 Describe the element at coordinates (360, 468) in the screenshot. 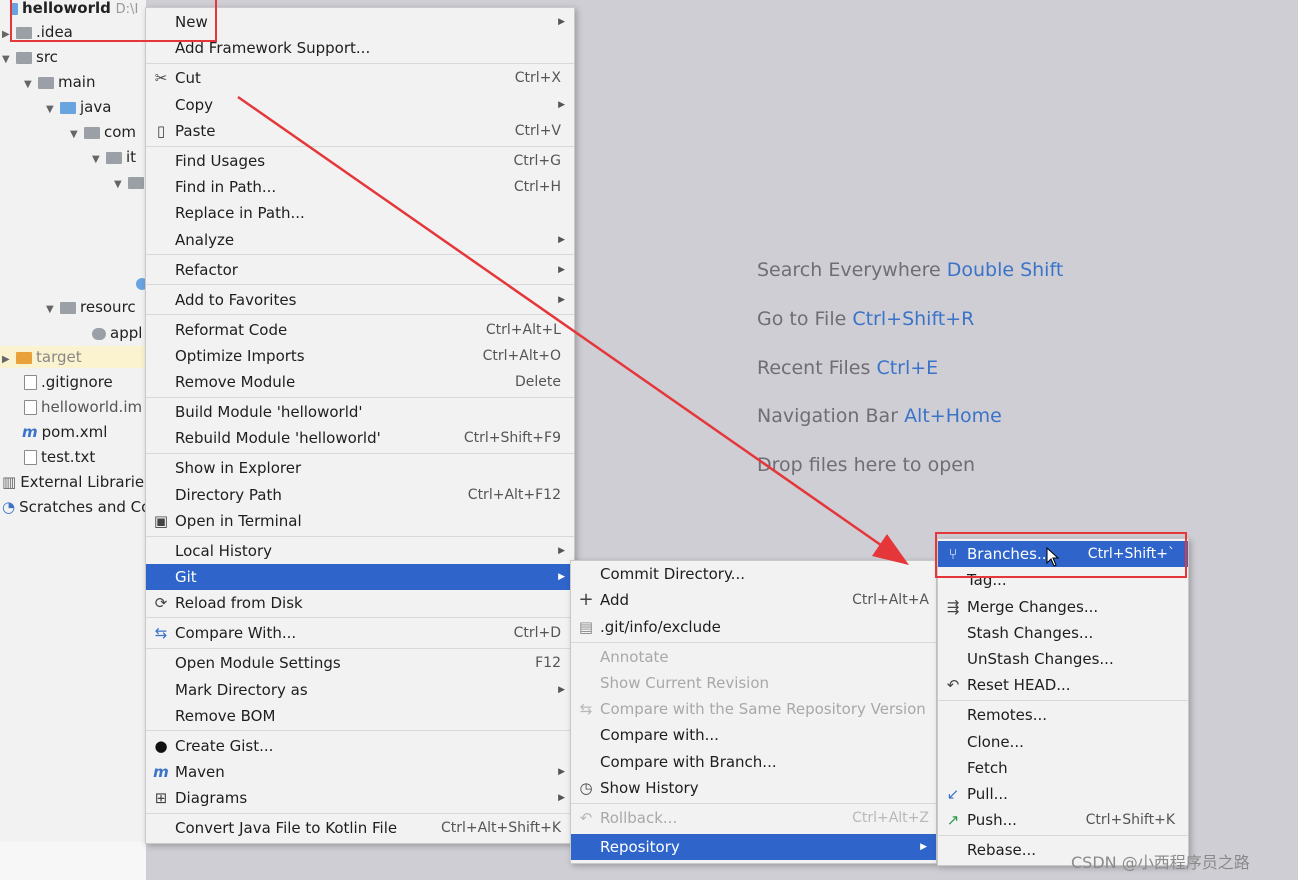

I see `menu-item-show-in-explorer: Show in Explorer` at that location.